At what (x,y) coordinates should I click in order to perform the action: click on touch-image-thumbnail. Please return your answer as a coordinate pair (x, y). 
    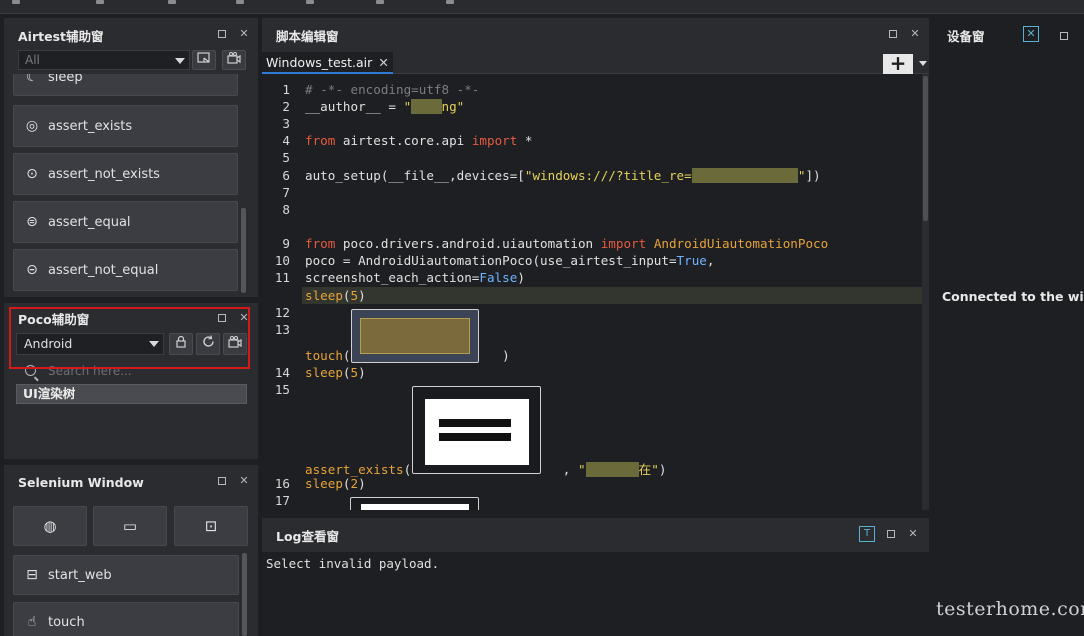
    Looking at the image, I should click on (415, 336).